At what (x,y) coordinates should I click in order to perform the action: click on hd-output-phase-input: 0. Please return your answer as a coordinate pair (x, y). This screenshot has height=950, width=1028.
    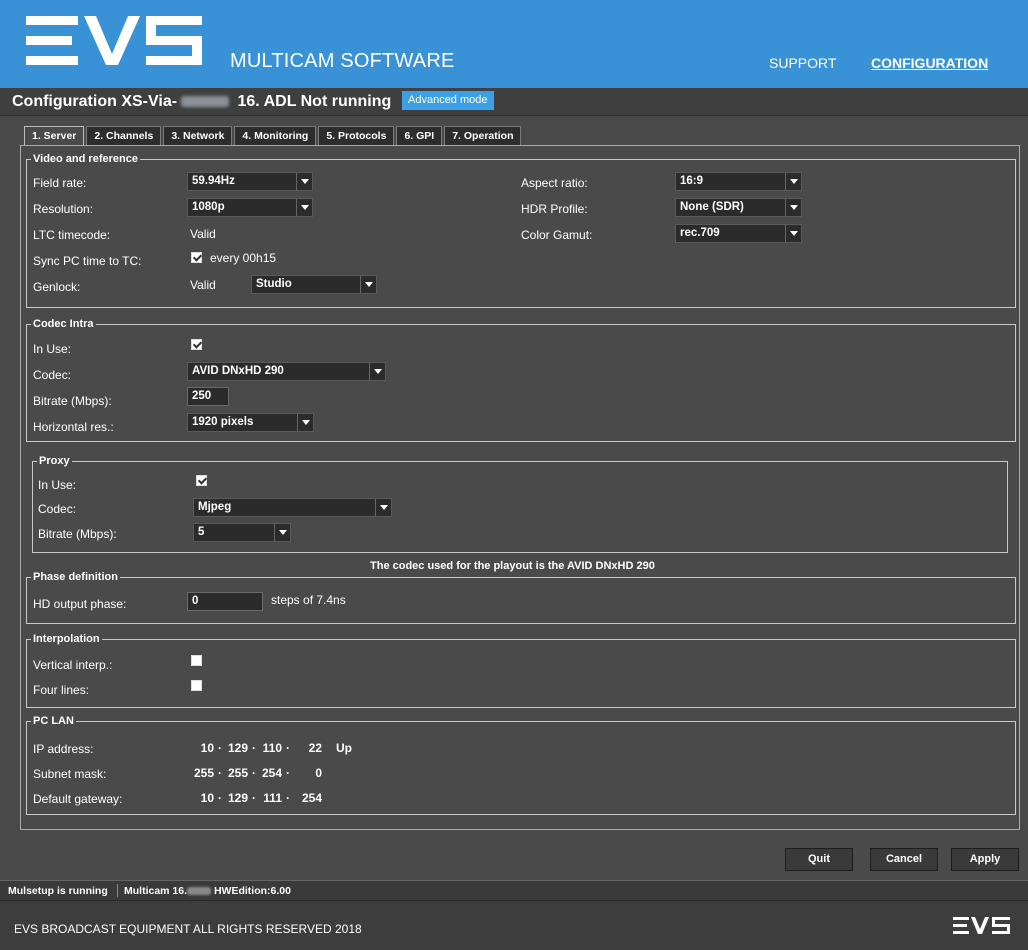
    Looking at the image, I should click on (225, 601).